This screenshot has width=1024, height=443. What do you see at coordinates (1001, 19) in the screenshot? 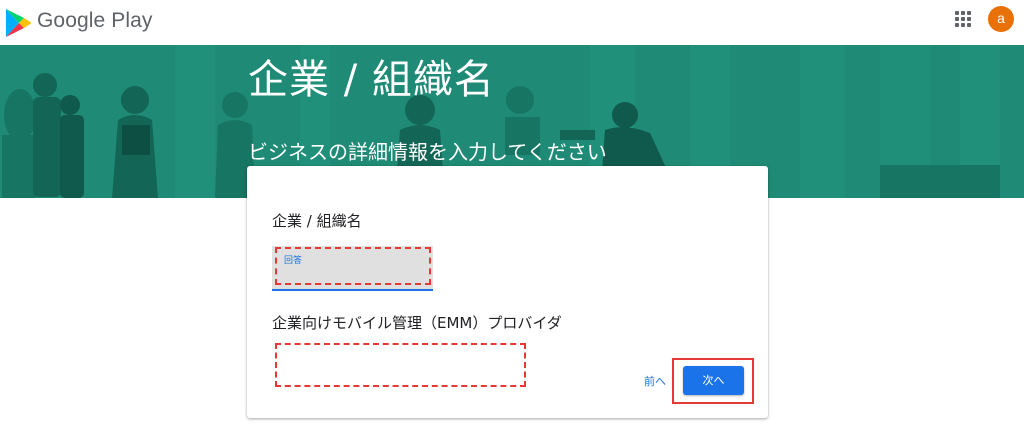
I see `account-avatar: a` at bounding box center [1001, 19].